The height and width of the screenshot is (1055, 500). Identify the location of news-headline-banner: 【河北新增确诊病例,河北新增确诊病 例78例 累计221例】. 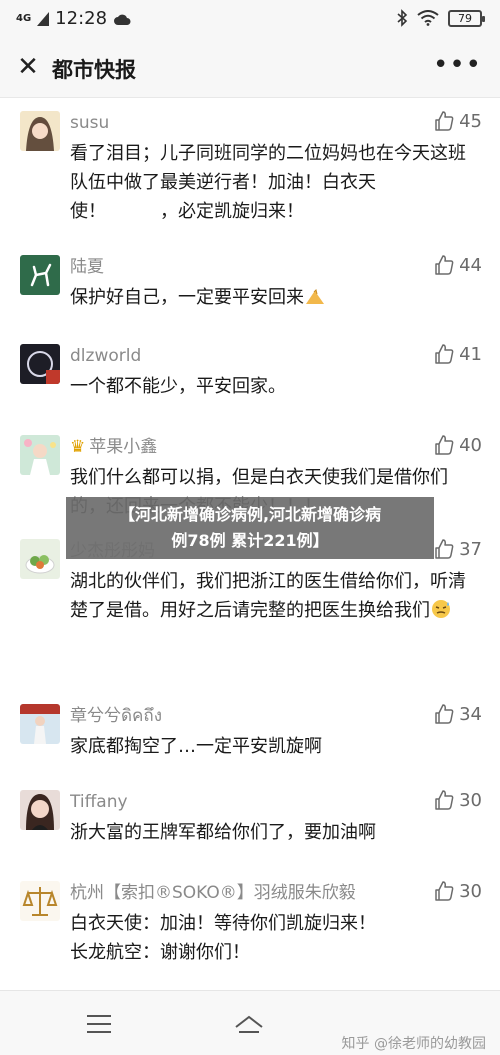
(250, 528).